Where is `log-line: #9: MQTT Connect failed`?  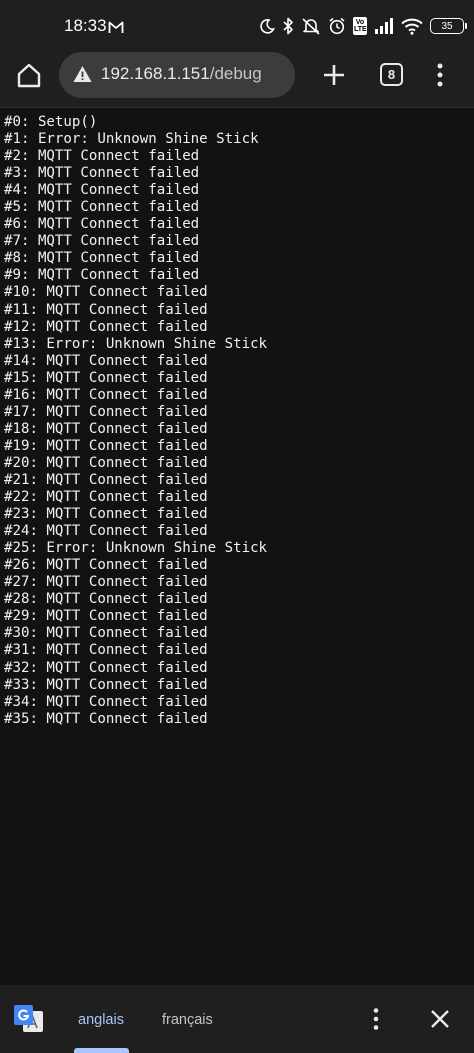
log-line: #9: MQTT Connect failed is located at coordinates (102, 275).